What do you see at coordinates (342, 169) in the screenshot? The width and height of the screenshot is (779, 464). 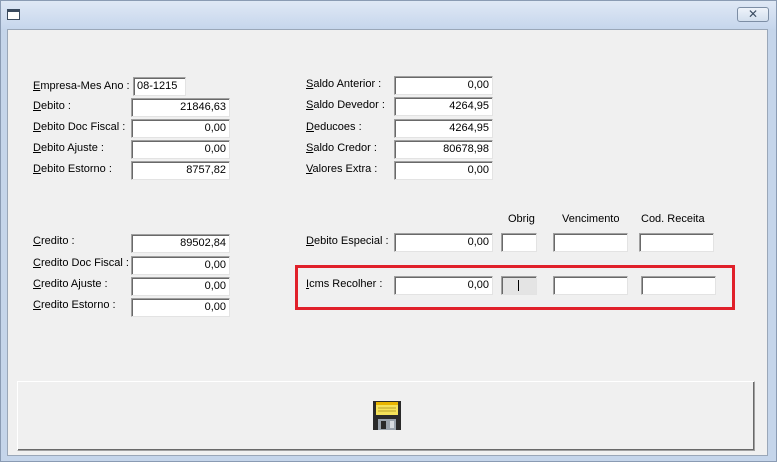 I see `label-valores-extra: Valores Extra :` at bounding box center [342, 169].